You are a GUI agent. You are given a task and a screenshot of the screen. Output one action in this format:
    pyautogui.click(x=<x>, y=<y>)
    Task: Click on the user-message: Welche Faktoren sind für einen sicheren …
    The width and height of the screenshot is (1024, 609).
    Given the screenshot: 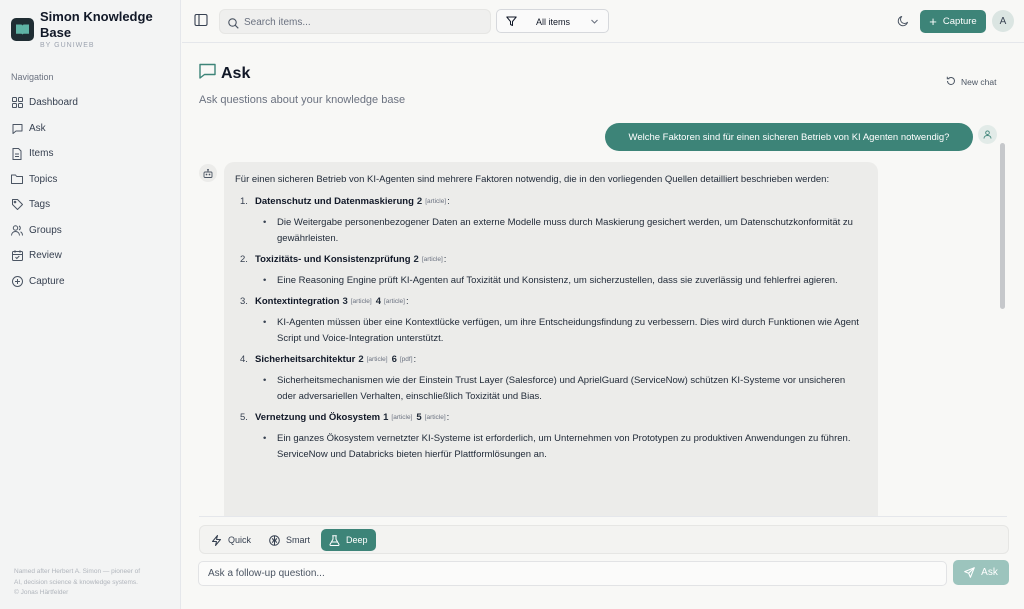 What is the action you would take?
    pyautogui.click(x=789, y=137)
    